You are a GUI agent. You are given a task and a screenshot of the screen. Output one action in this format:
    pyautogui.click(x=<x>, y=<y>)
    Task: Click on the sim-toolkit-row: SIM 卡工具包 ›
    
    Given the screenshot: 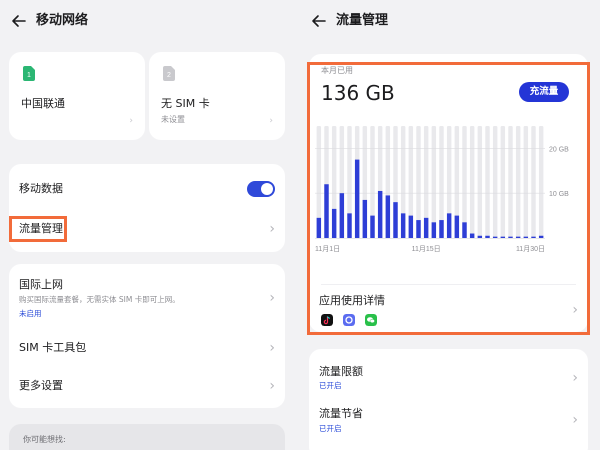 What is the action you would take?
    pyautogui.click(x=147, y=347)
    